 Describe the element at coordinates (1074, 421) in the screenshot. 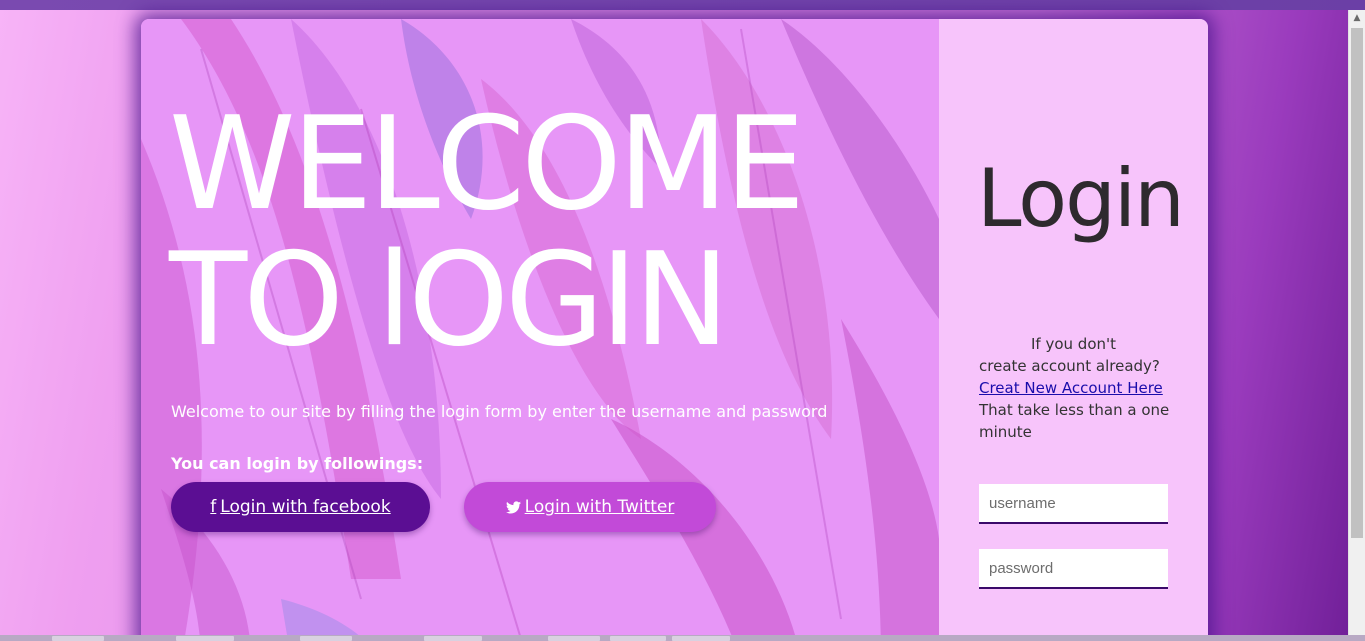

I see `account-prompt-line3: That take less than a one minute` at that location.